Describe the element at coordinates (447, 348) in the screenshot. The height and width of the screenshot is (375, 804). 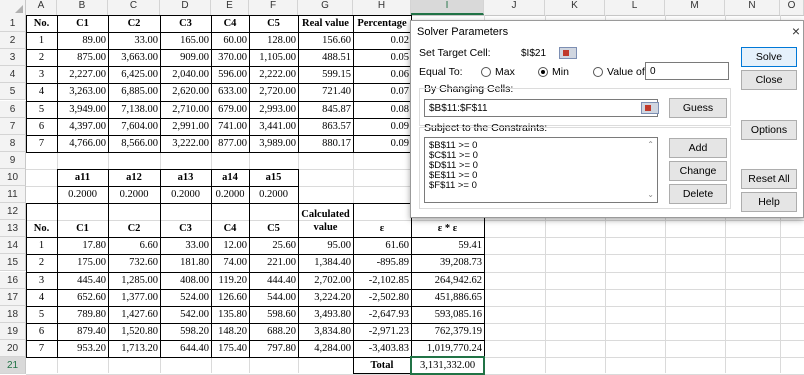
I see `cell: 1,019,770.24` at that location.